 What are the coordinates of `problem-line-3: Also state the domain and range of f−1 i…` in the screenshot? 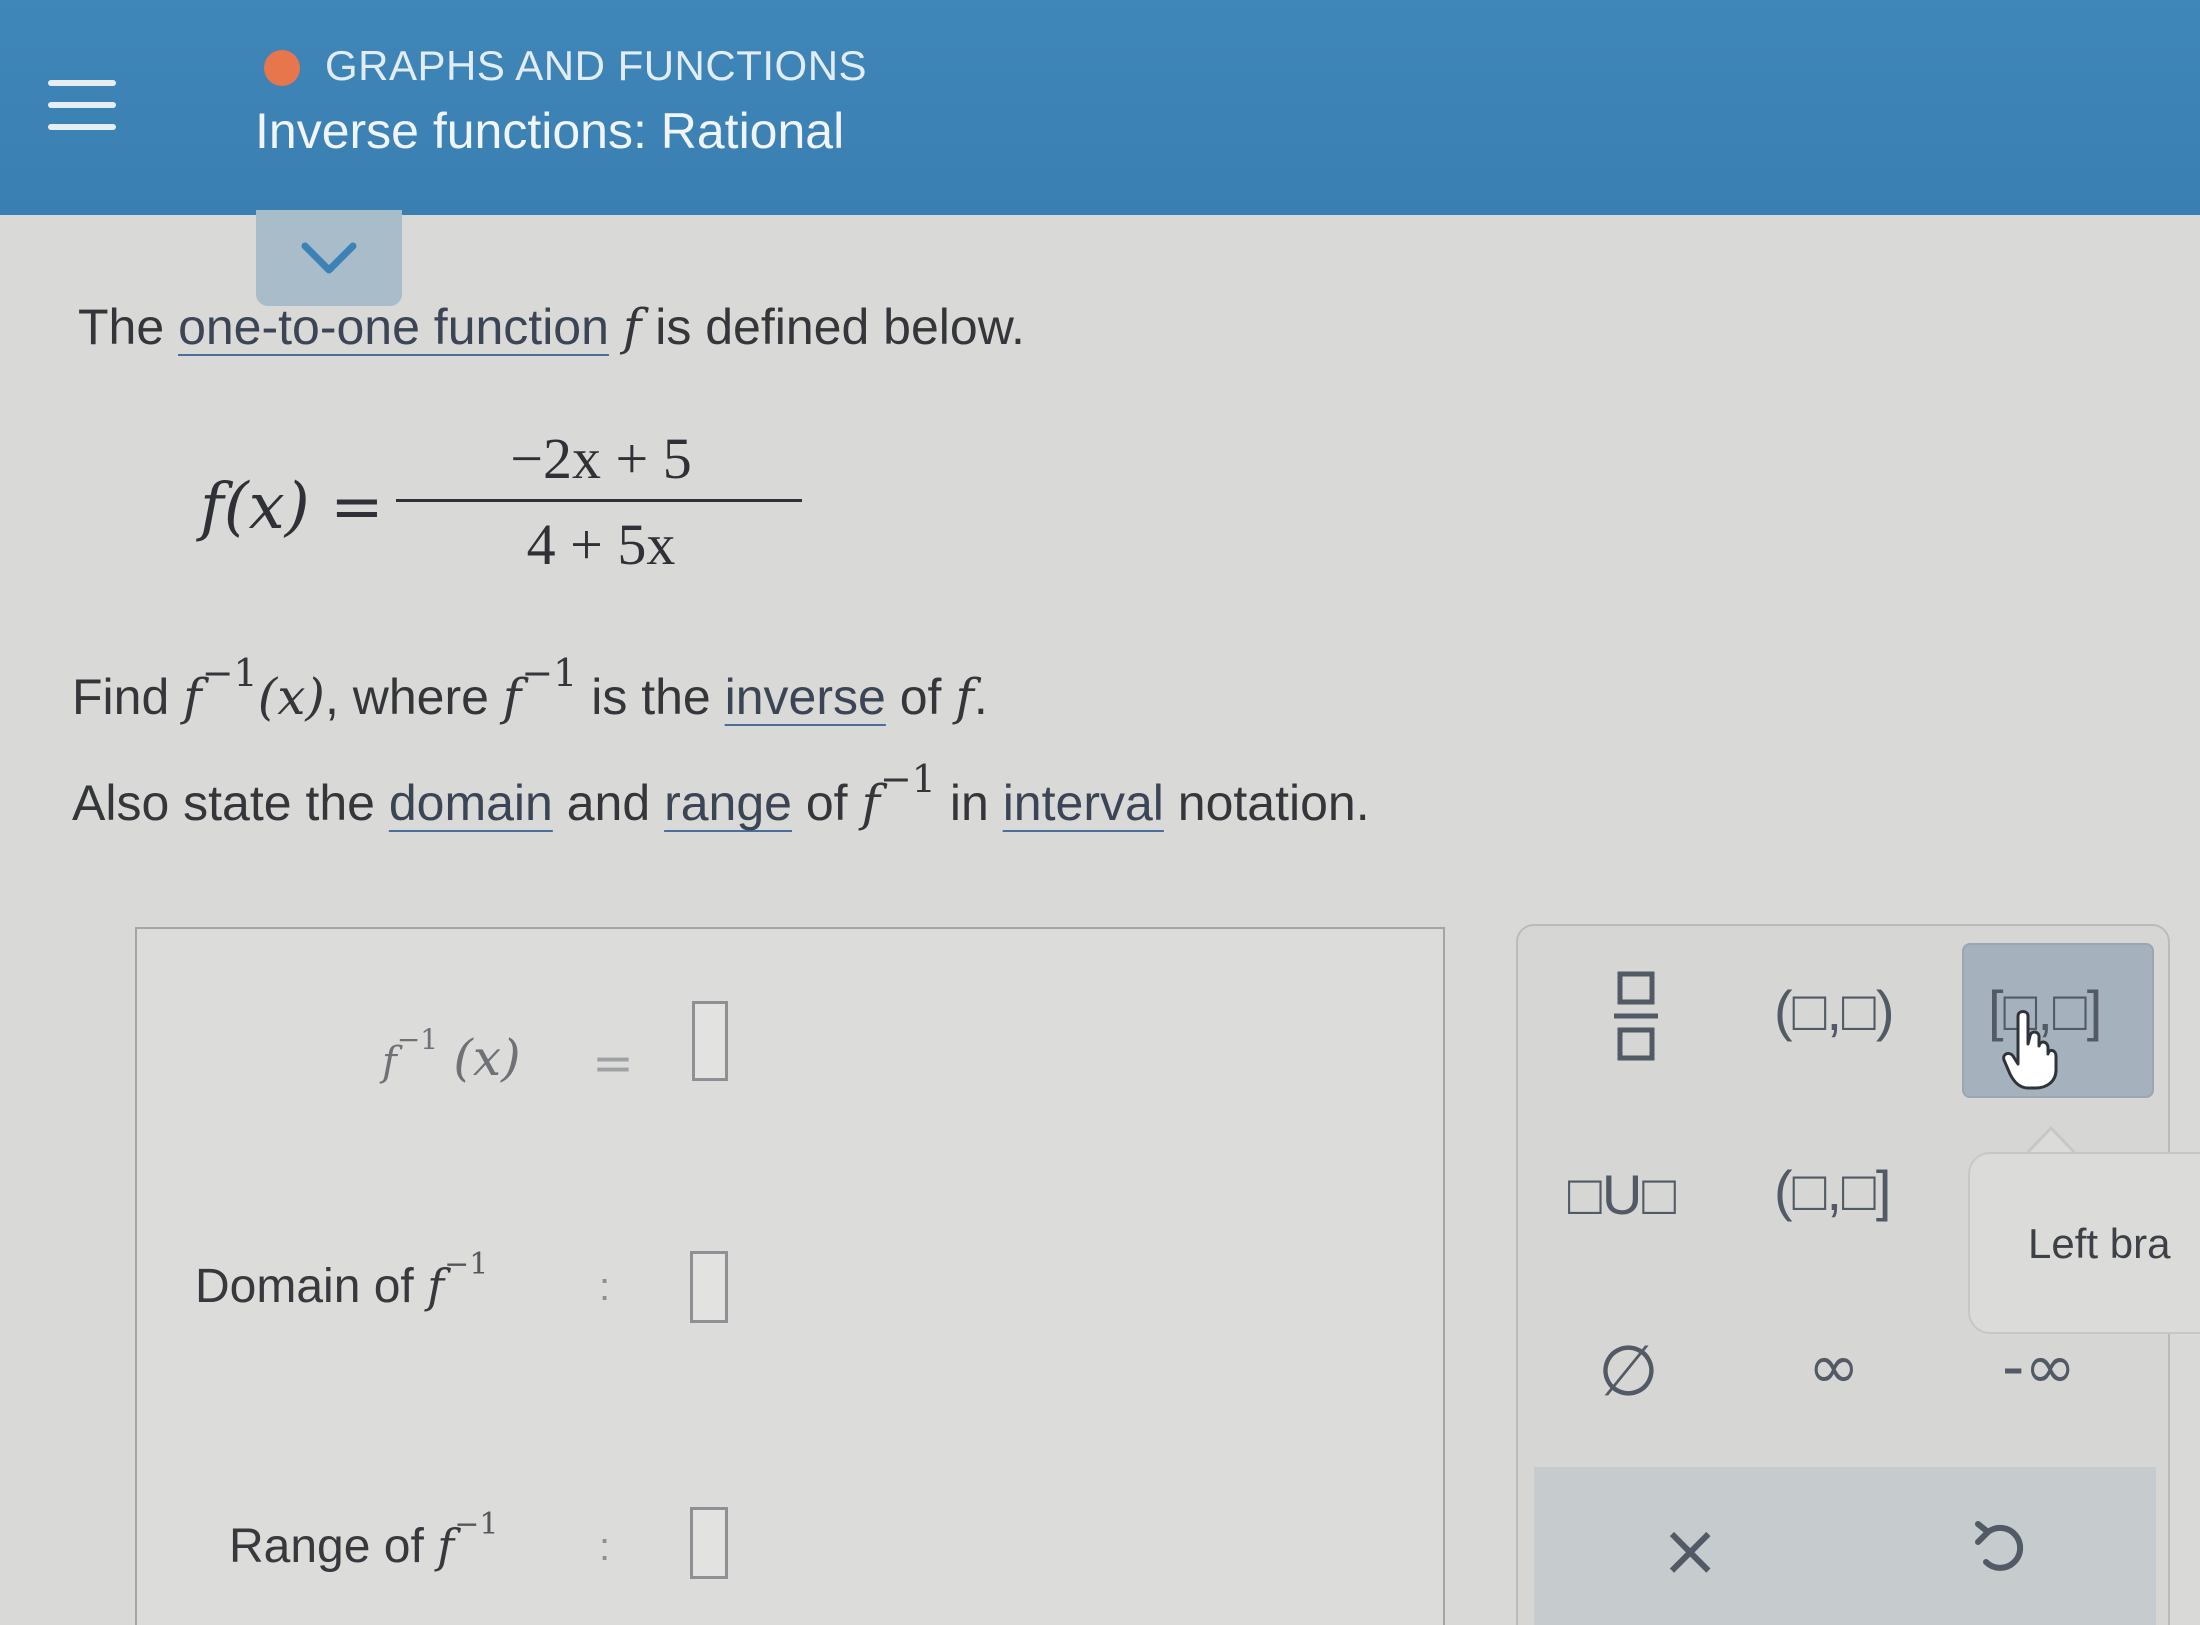 It's located at (721, 794).